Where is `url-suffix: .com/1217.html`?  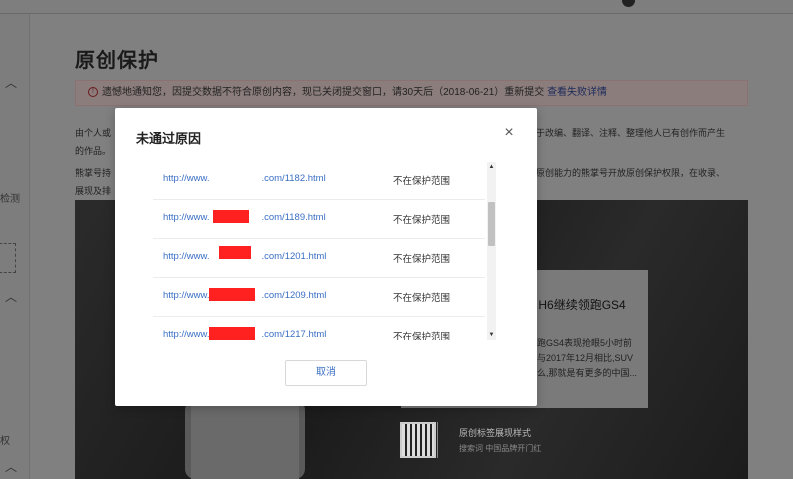
url-suffix: .com/1217.html is located at coordinates (294, 334).